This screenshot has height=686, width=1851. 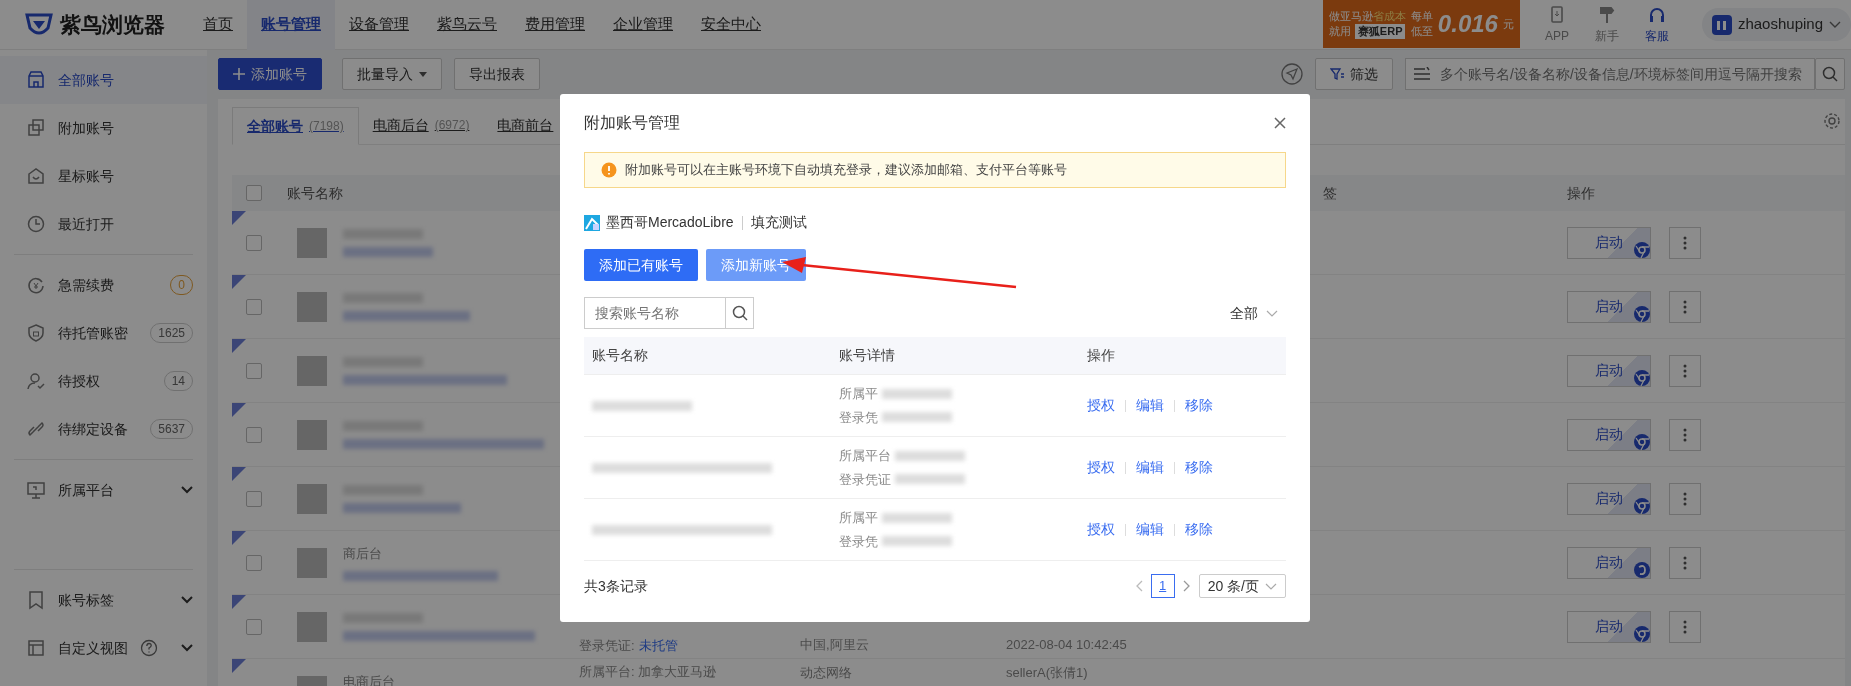 I want to click on action-button: 添加已有账号, so click(x=641, y=265).